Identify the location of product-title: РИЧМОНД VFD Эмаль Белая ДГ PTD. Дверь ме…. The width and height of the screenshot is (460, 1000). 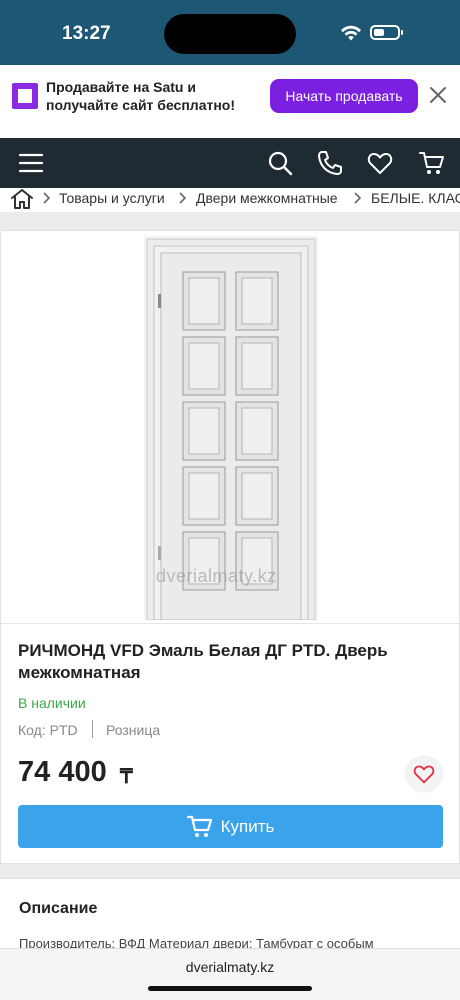
(203, 661).